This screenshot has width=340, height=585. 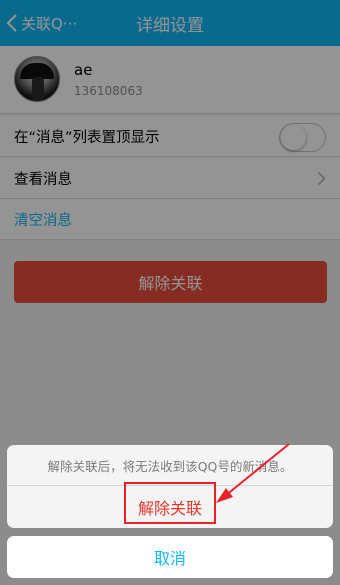 I want to click on cancel-label: 取消, so click(x=169, y=558).